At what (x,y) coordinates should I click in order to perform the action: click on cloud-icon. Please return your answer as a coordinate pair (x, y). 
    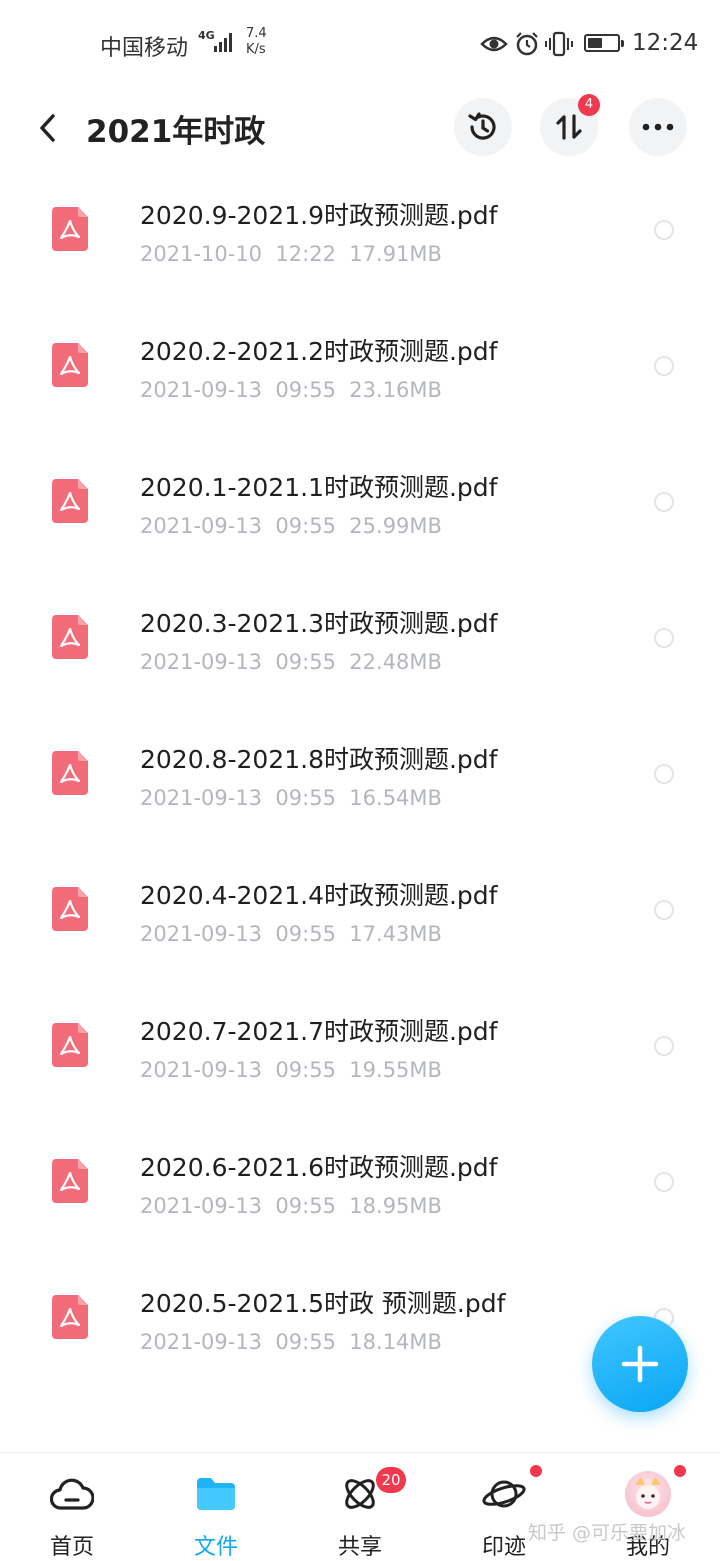
    Looking at the image, I should click on (72, 1494).